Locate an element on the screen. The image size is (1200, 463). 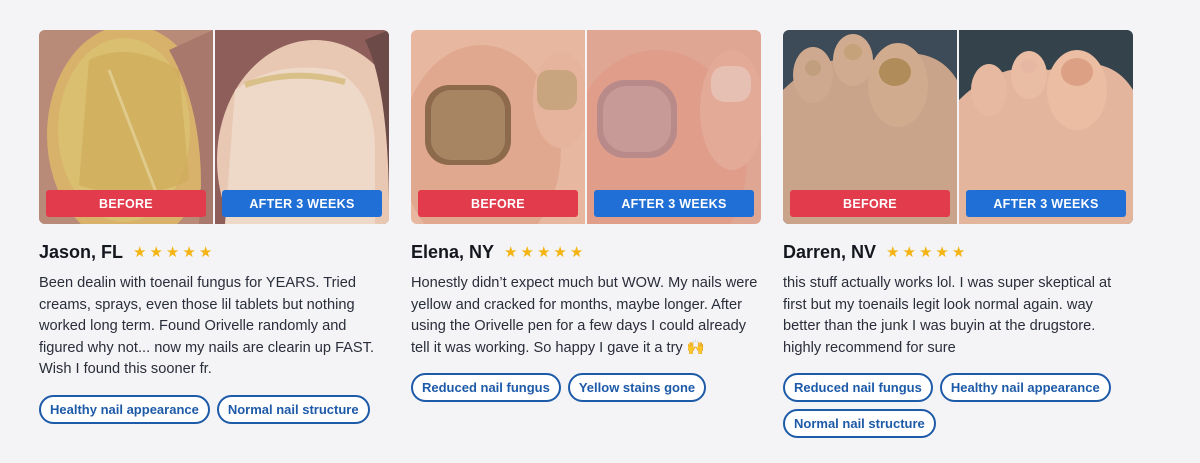
benefit-tag: Yellow stains gone is located at coordinates (637, 388).